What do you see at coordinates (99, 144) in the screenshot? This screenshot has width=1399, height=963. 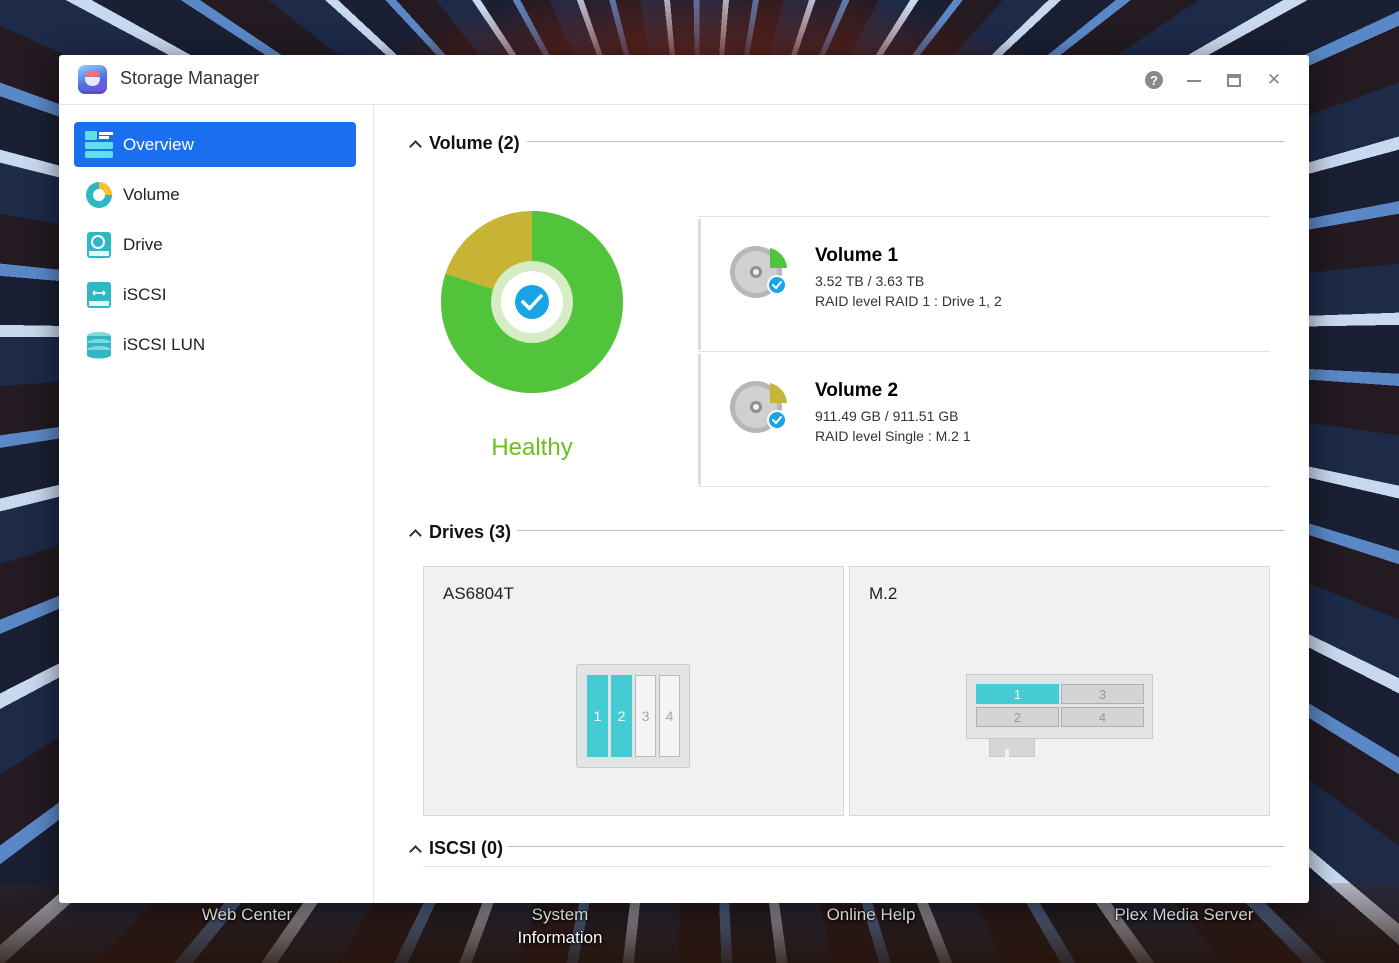 I see `overview-icon` at bounding box center [99, 144].